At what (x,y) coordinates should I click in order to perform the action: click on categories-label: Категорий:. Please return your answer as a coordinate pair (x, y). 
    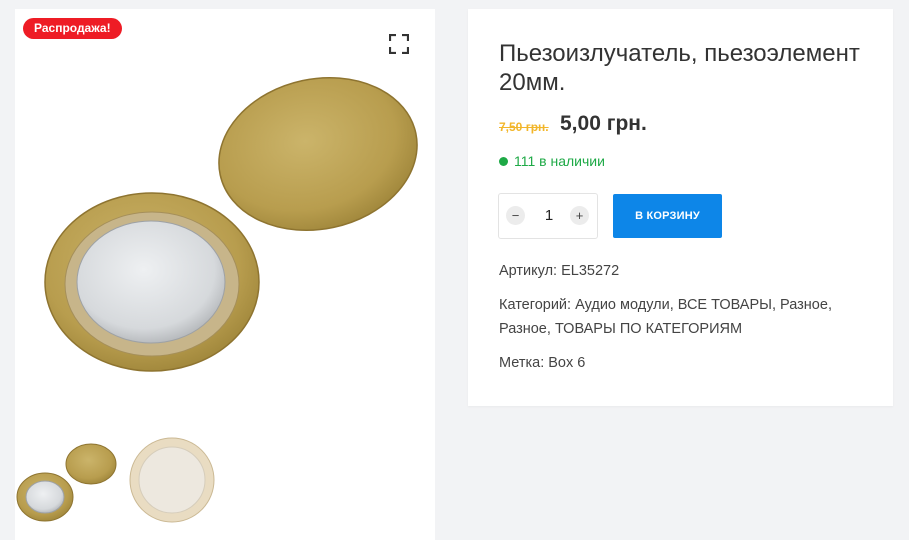
    Looking at the image, I should click on (535, 305).